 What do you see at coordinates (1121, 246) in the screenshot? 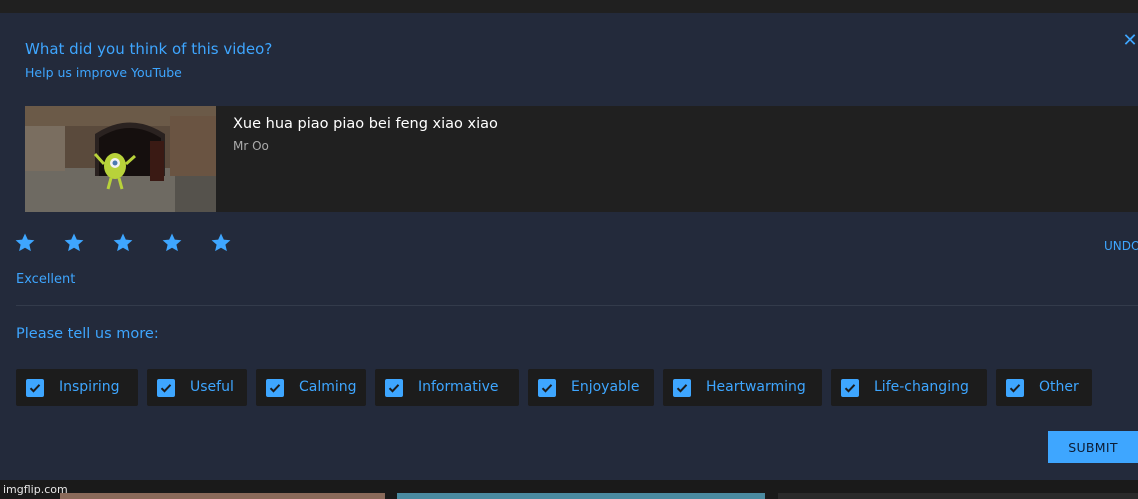
I see `undo-button: UNDO` at bounding box center [1121, 246].